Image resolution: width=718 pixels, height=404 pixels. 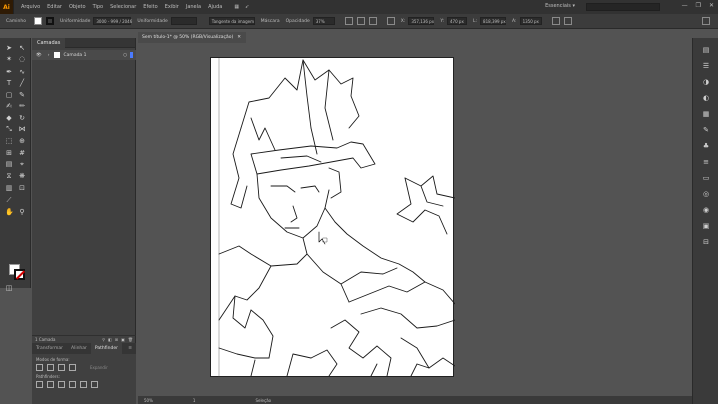 What do you see at coordinates (22, 95) in the screenshot?
I see `paintbrush-icon: ✎` at bounding box center [22, 95].